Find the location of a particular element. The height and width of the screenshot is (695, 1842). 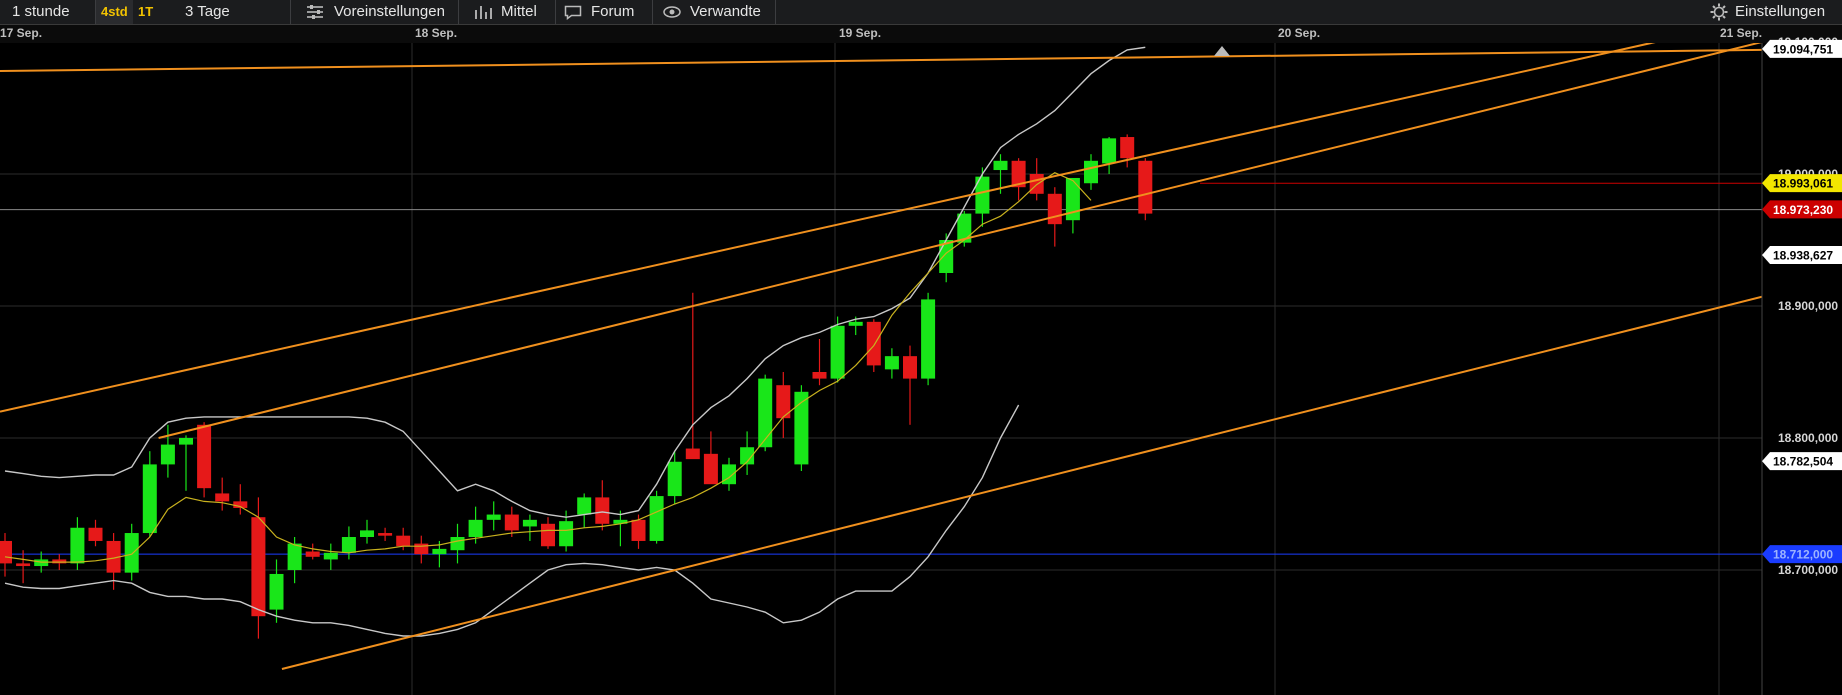

y-tick-label: 18.700,000 is located at coordinates (1808, 570).